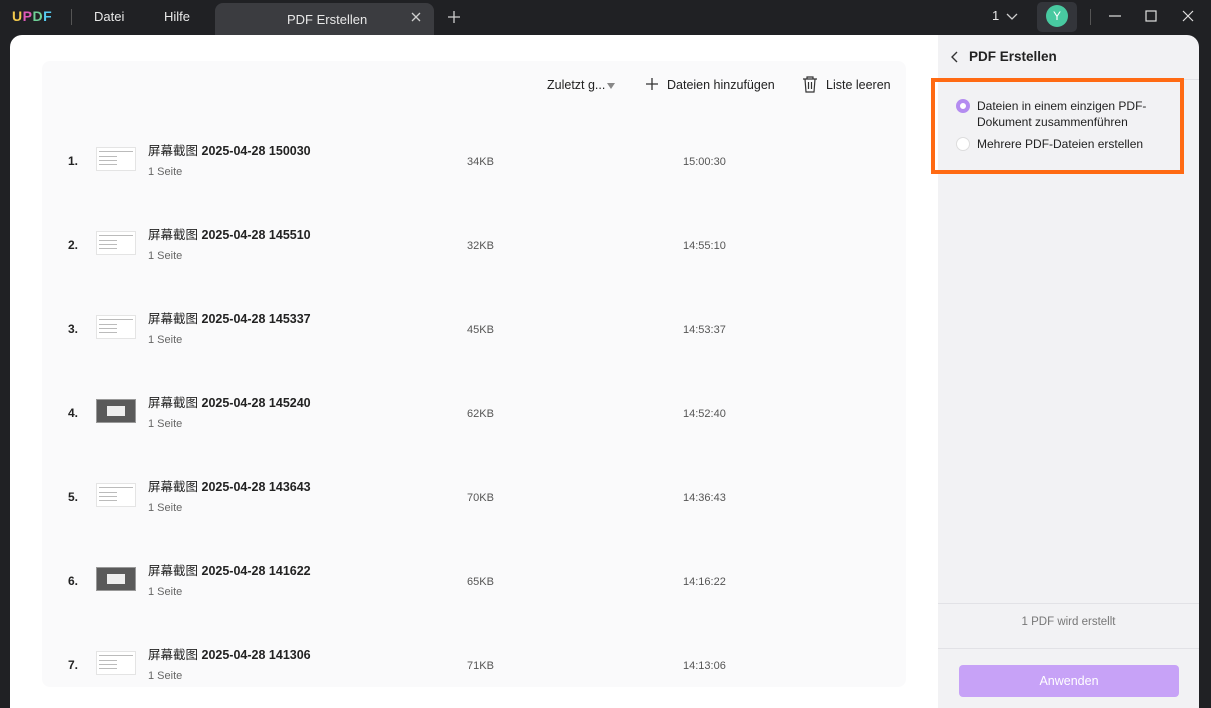 Image resolution: width=1211 pixels, height=708 pixels. I want to click on file-size: 34KB, so click(480, 162).